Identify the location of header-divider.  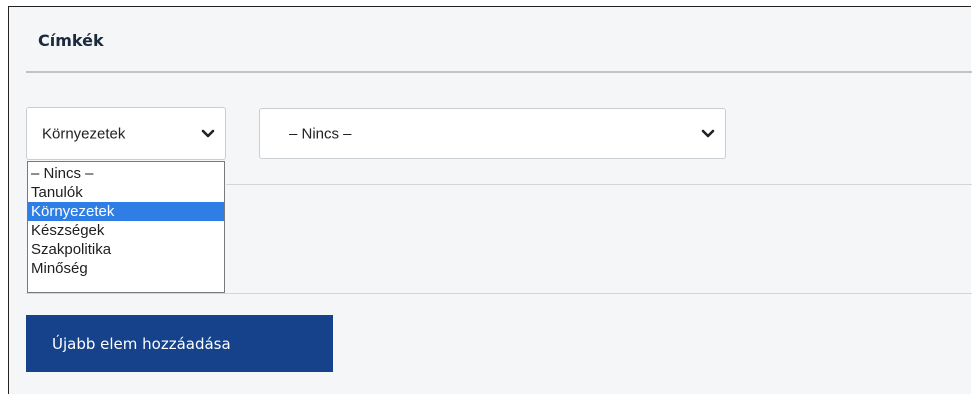
(499, 72).